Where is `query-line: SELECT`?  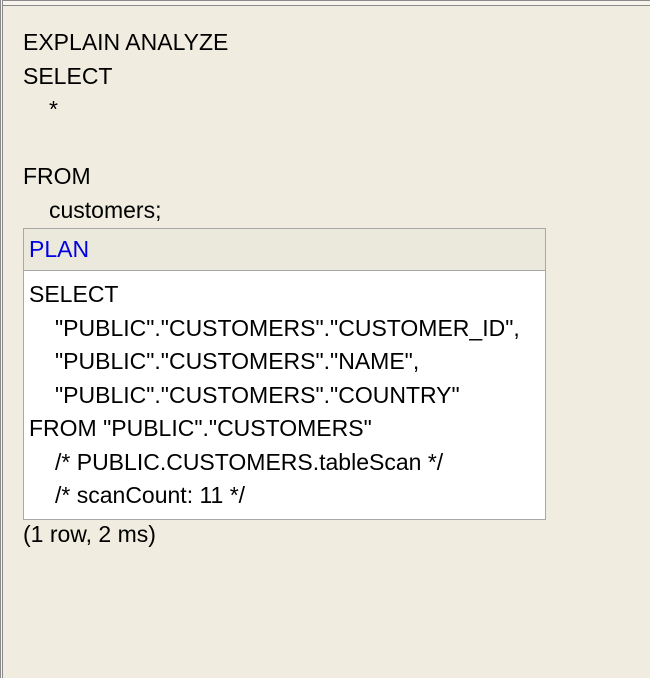
query-line: SELECT is located at coordinates (68, 75).